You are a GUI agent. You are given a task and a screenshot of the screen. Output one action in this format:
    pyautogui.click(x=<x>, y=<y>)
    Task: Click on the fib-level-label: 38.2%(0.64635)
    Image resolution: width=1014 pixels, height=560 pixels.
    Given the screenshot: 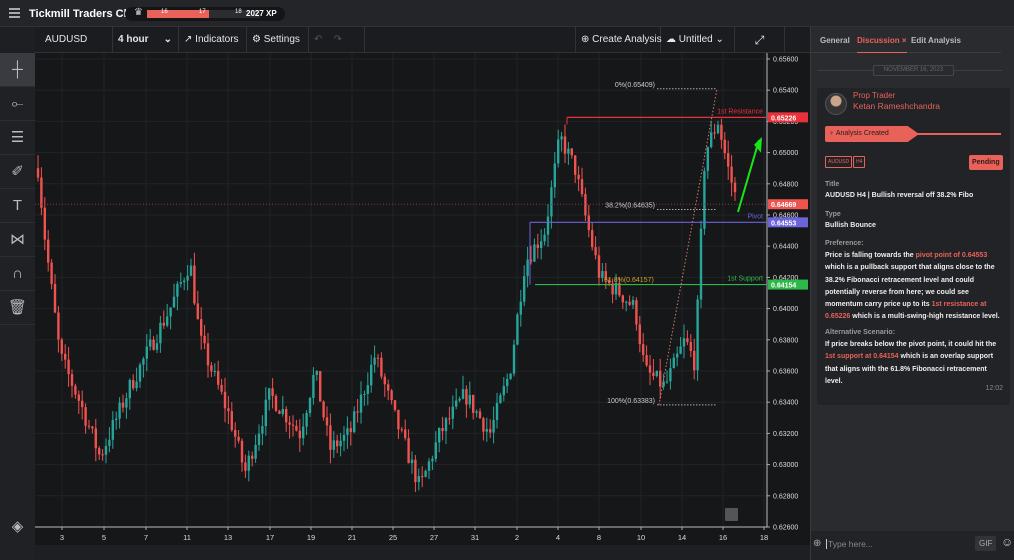 What is the action you would take?
    pyautogui.click(x=630, y=206)
    